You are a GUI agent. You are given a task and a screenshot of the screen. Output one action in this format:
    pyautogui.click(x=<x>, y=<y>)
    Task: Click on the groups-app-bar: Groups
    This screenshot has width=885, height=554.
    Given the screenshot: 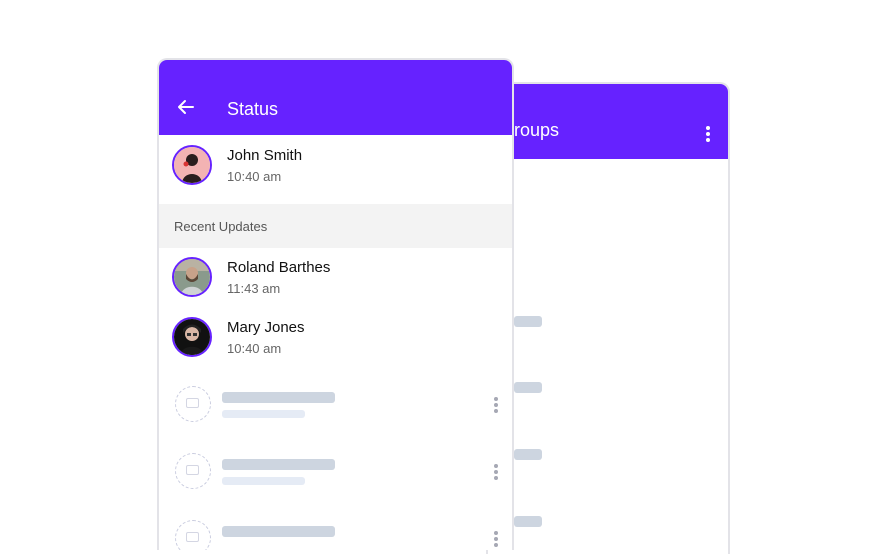 What is the action you would take?
    pyautogui.click(x=608, y=121)
    